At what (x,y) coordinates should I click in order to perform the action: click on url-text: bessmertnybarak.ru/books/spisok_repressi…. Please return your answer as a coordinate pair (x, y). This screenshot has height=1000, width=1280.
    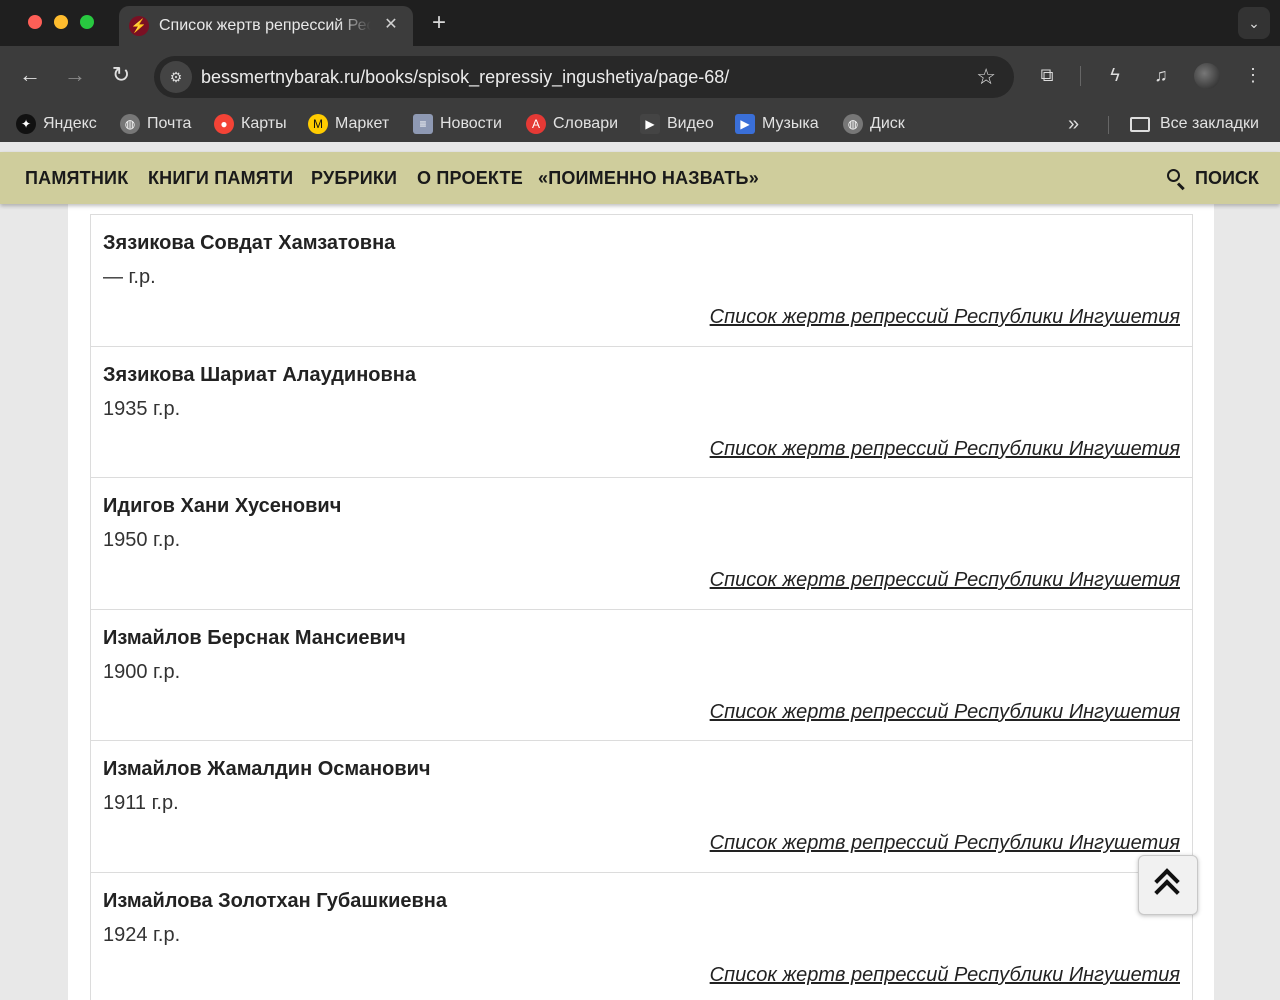
    Looking at the image, I should click on (465, 77).